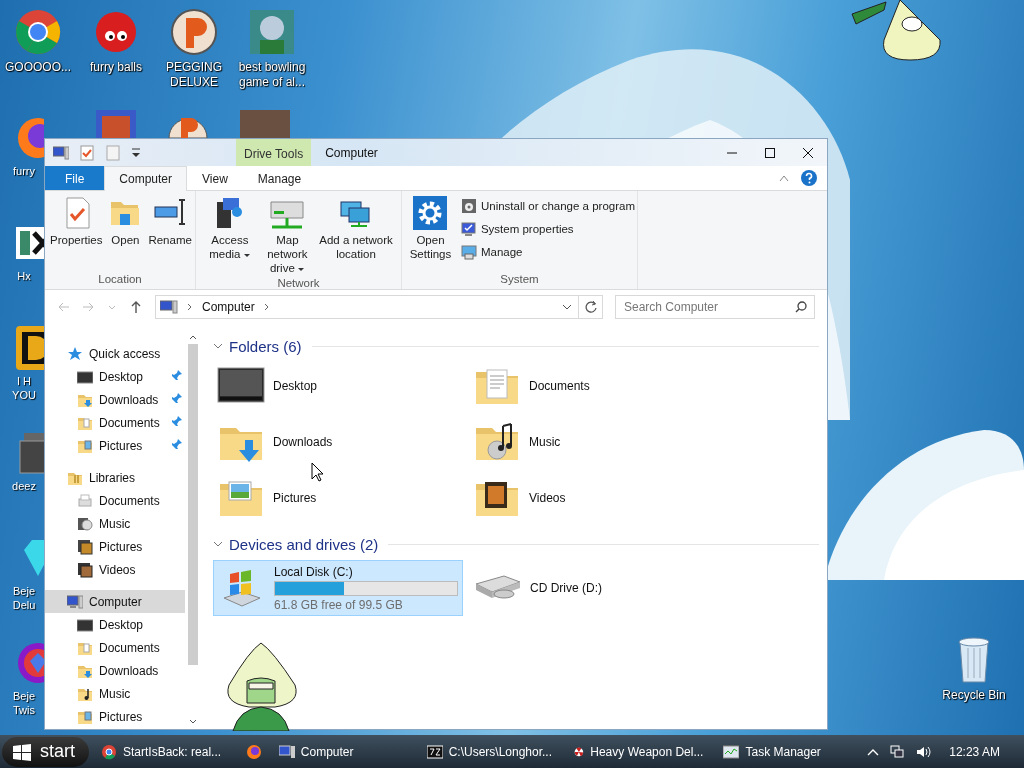 The height and width of the screenshot is (768, 1024). I want to click on letter-p-badge-icon, so click(194, 32).